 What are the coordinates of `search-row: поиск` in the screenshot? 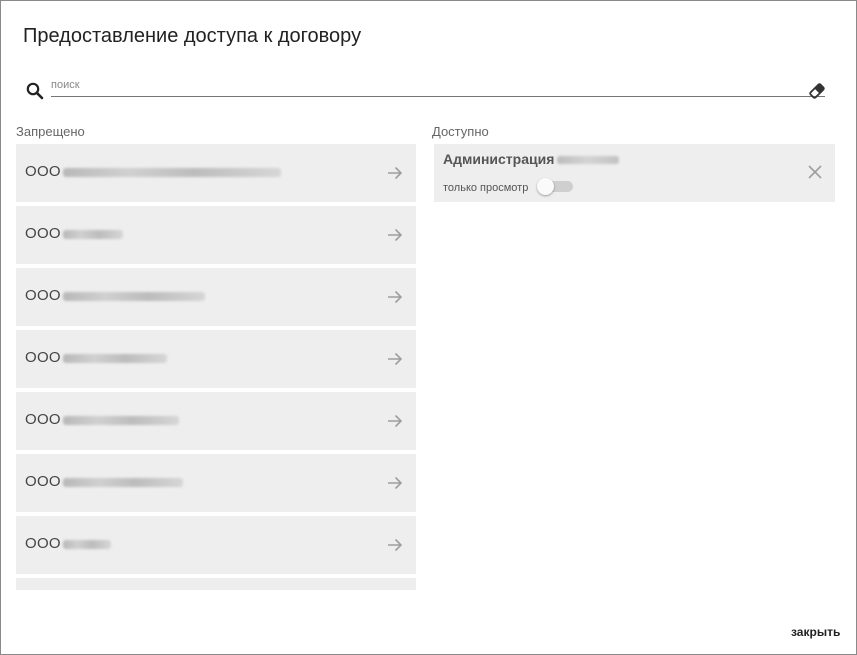 It's located at (430, 90).